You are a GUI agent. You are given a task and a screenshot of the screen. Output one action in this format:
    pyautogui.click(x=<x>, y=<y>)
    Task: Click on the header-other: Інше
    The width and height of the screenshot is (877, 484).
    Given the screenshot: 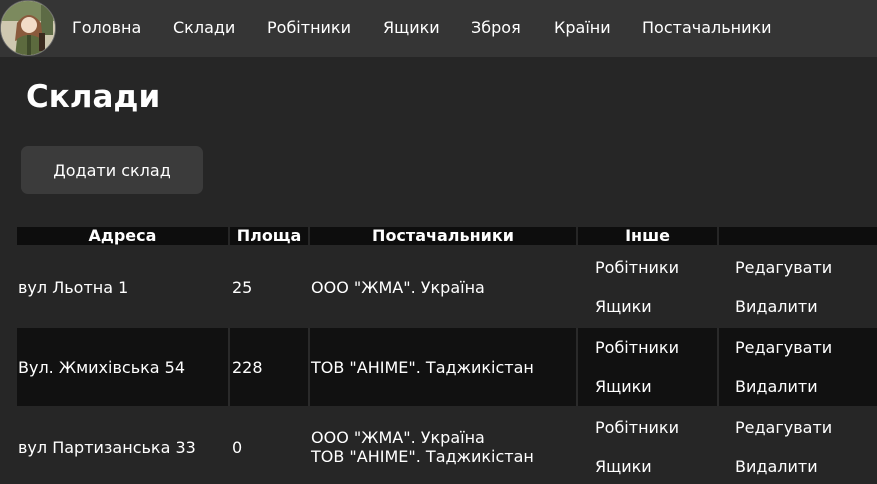 What is the action you would take?
    pyautogui.click(x=647, y=236)
    